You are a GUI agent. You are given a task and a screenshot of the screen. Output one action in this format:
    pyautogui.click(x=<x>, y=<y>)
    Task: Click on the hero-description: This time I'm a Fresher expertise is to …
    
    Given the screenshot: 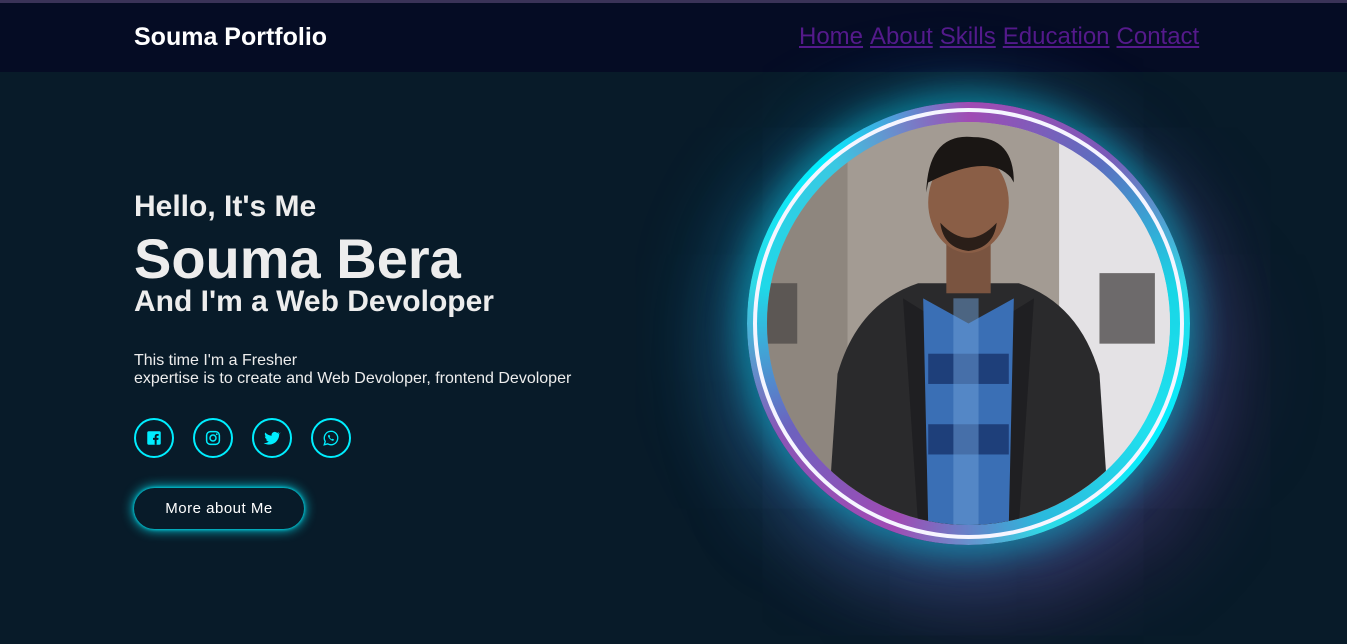 What is the action you would take?
    pyautogui.click(x=352, y=370)
    